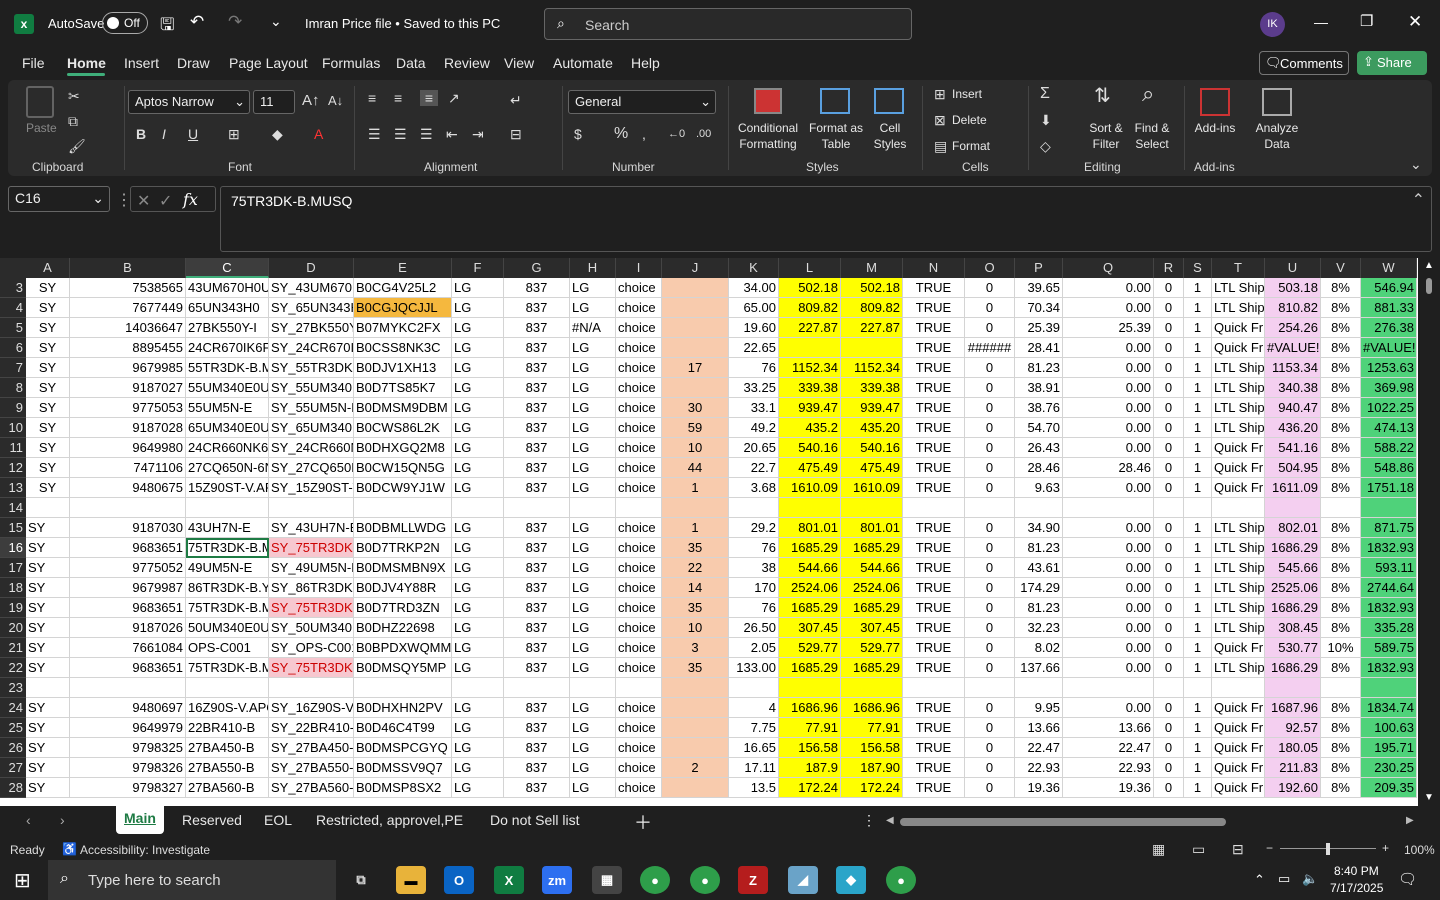 This screenshot has width=1440, height=900. Describe the element at coordinates (454, 98) in the screenshot. I see `orientation-icon: ↗` at that location.